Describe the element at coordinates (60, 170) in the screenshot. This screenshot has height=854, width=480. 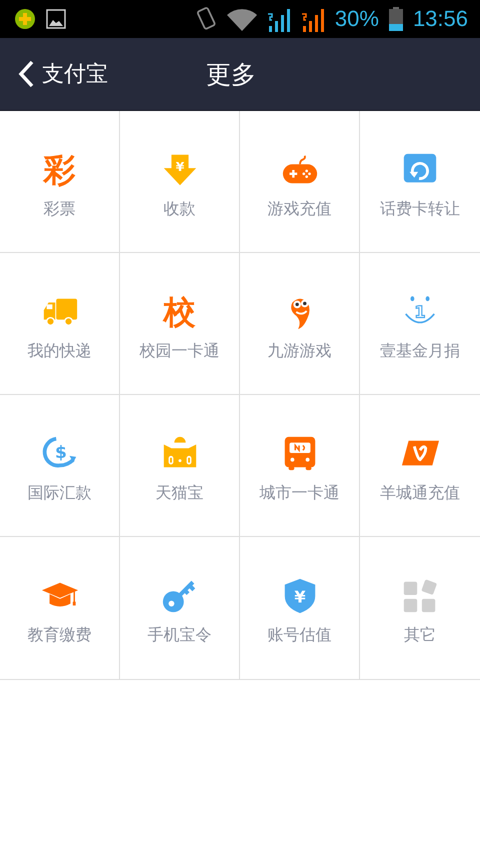
I see `character-icon: 彩` at that location.